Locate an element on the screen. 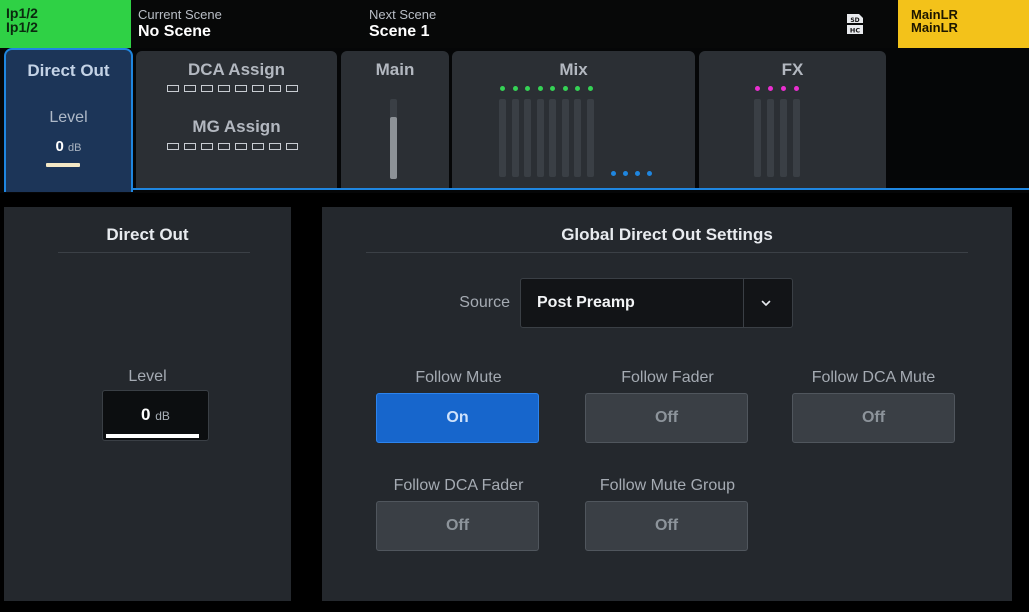 The image size is (1029, 612). current-scene: Current Scene No Scene is located at coordinates (180, 25).